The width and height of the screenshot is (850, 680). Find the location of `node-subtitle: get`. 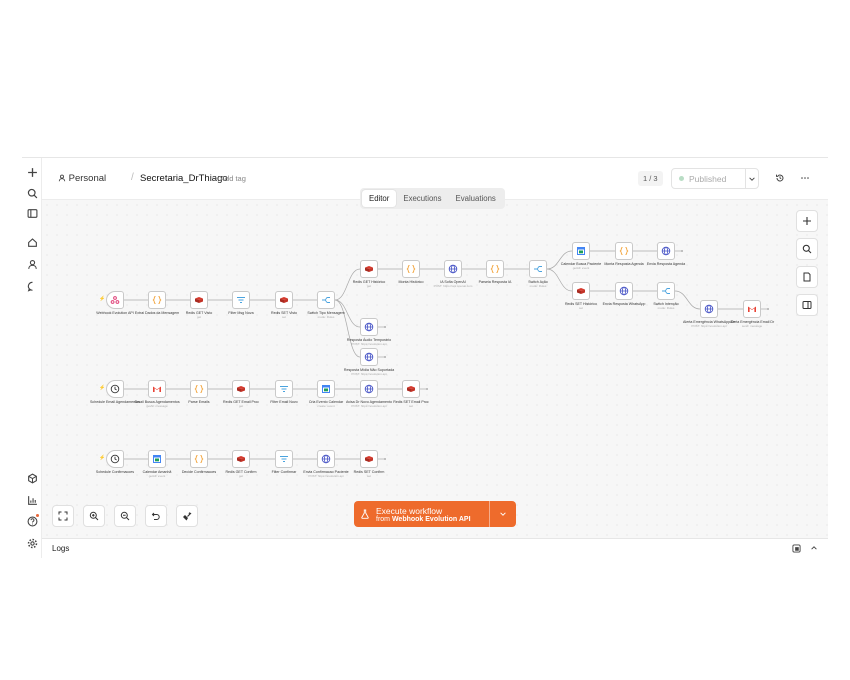

node-subtitle: get is located at coordinates (241, 476).